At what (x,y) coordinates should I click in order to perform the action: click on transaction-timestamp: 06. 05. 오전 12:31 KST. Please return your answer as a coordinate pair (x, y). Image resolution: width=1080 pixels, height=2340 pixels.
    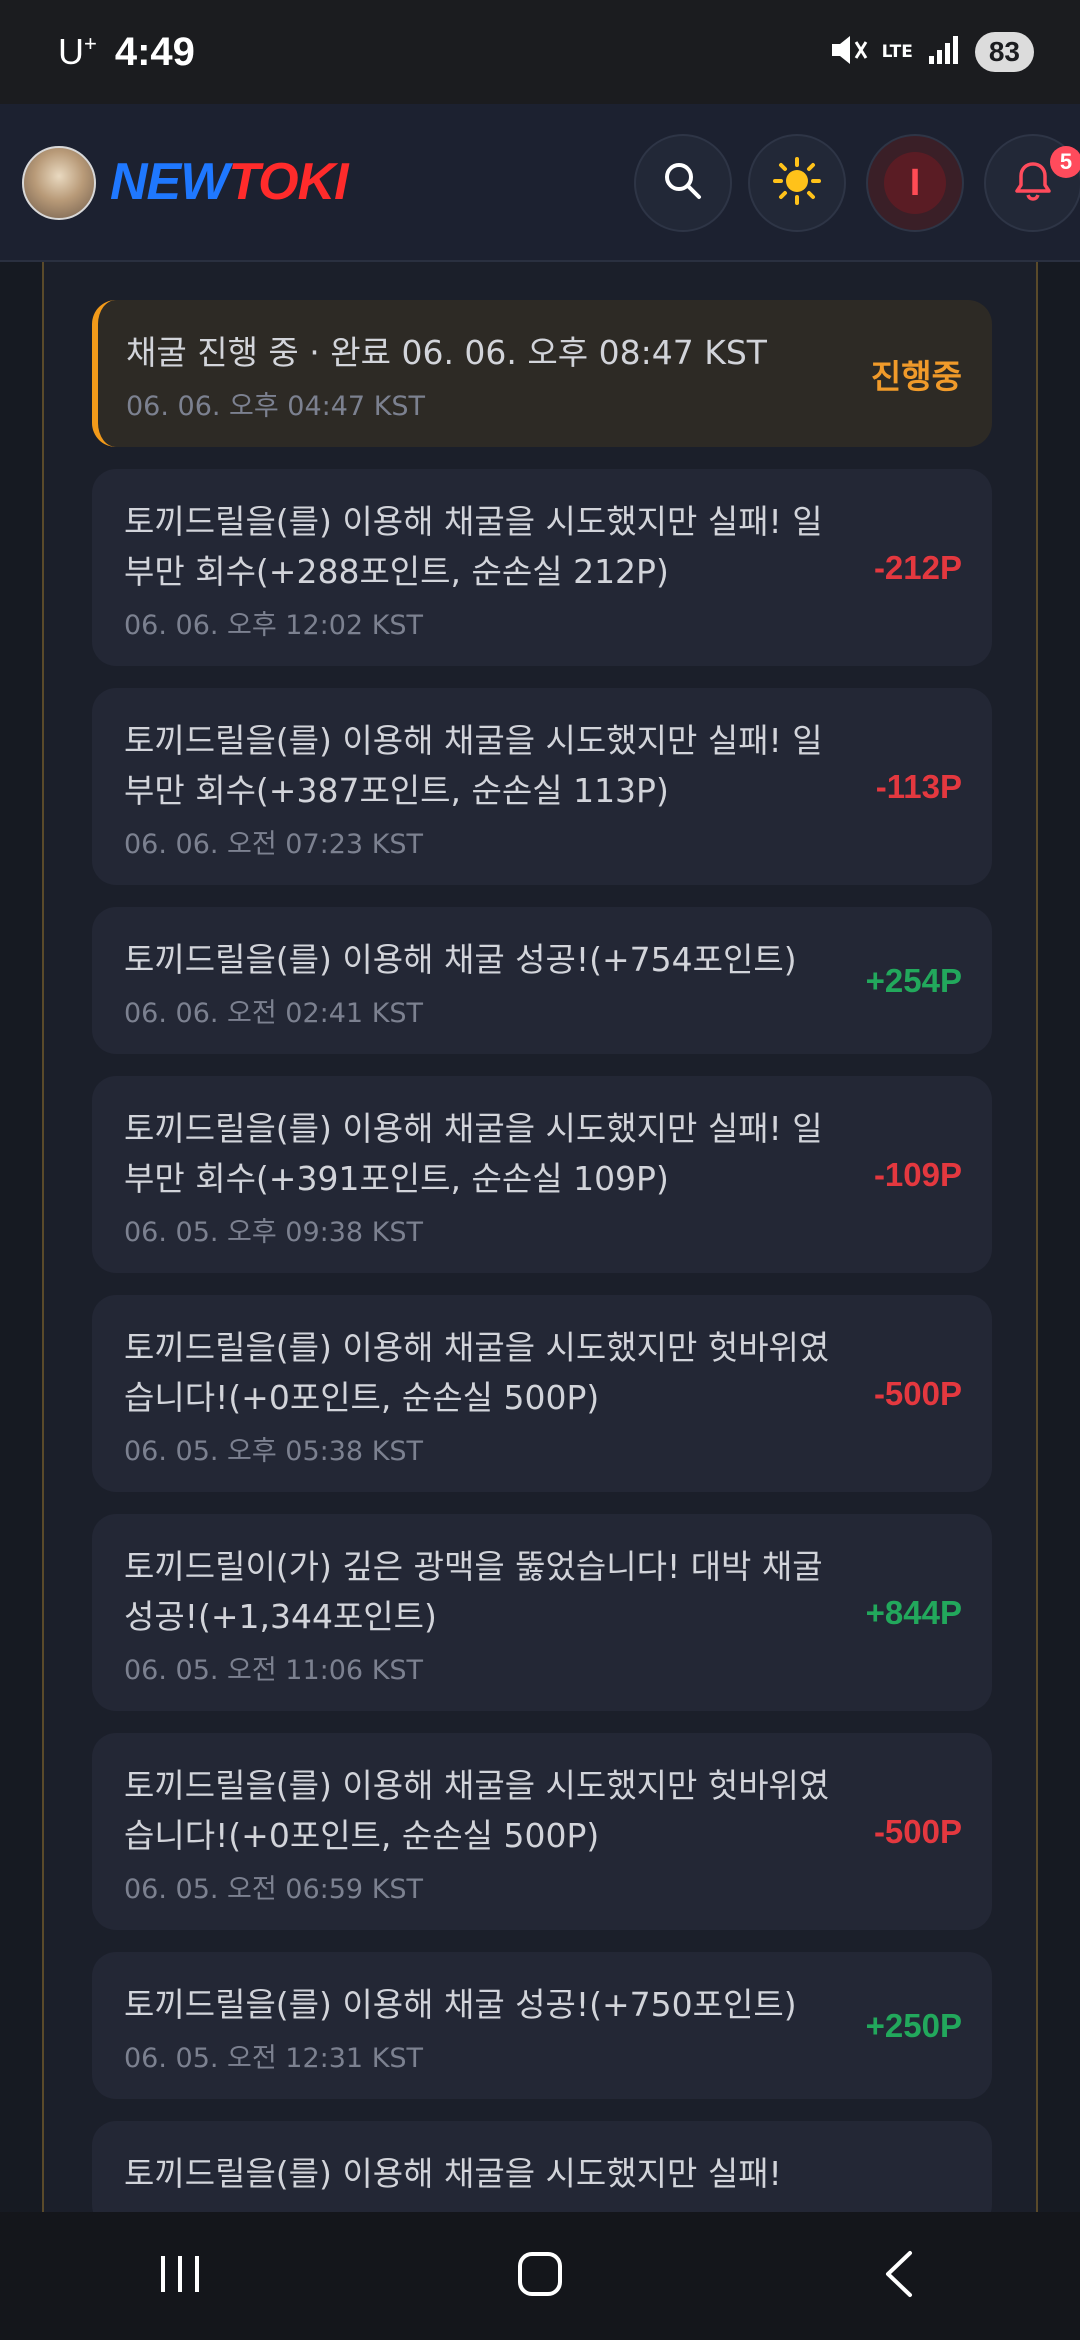
    Looking at the image, I should click on (274, 2058).